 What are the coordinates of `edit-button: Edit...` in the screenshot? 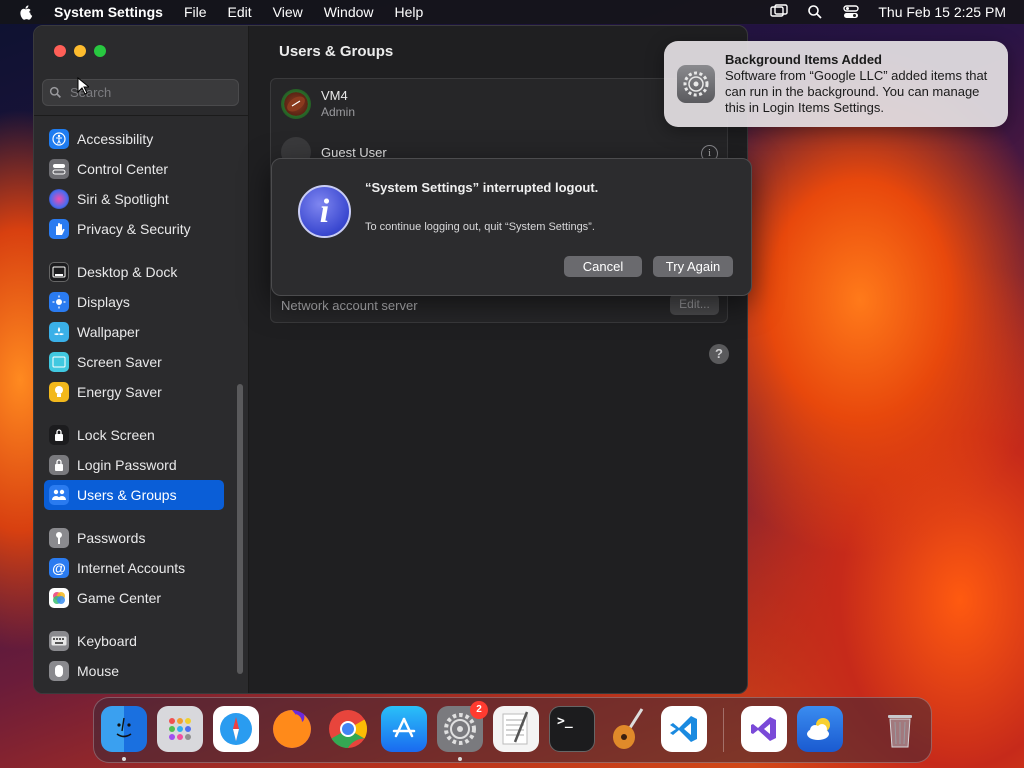 It's located at (694, 304).